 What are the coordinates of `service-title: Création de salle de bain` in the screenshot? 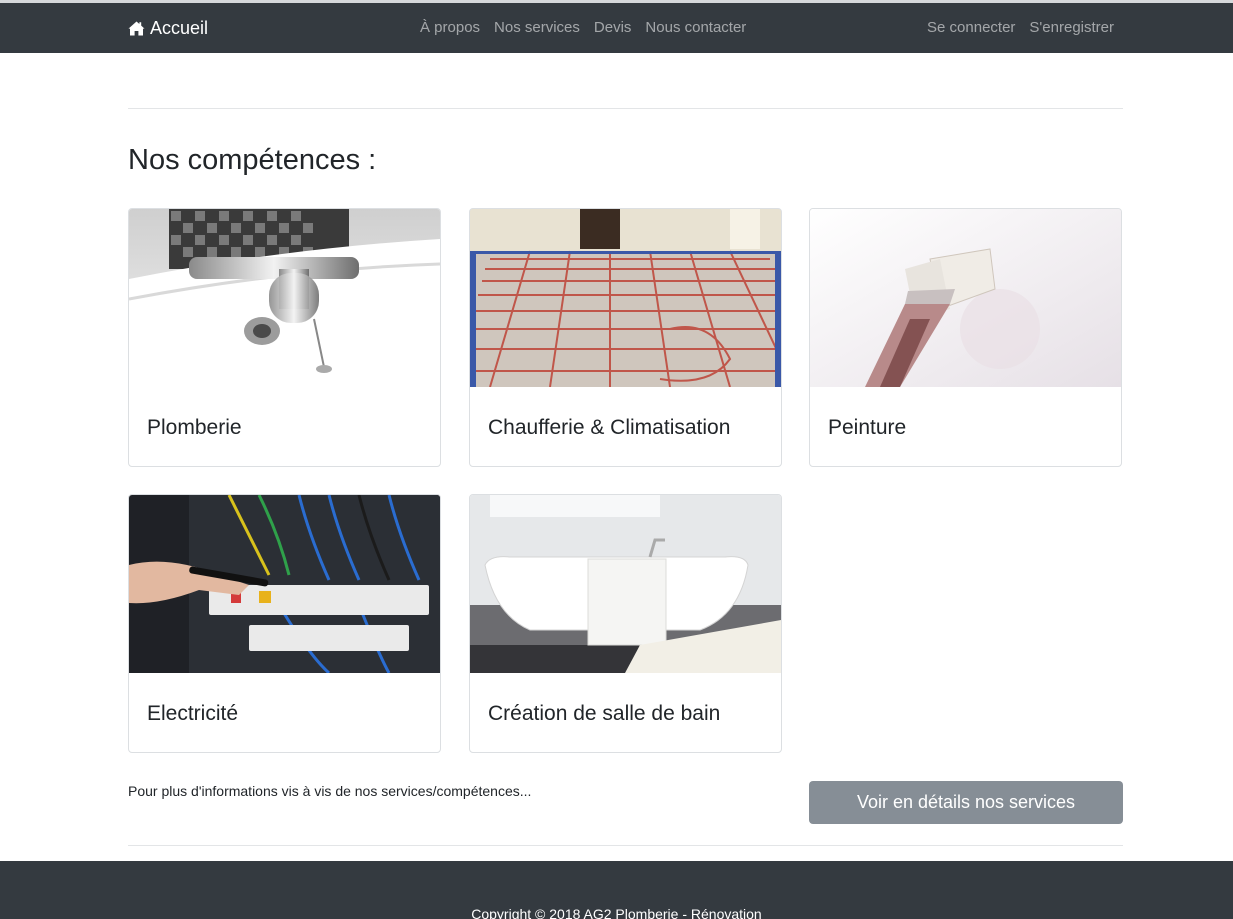 It's located at (604, 713).